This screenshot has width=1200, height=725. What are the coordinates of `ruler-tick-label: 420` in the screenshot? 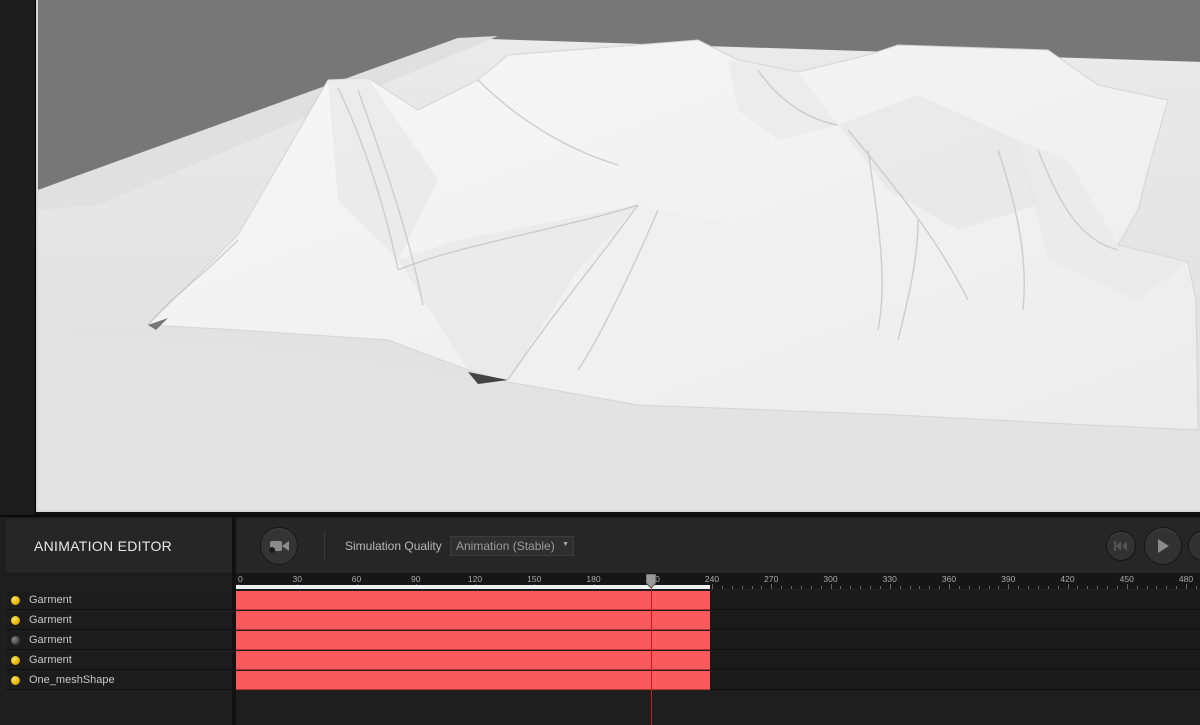 It's located at (1067, 579).